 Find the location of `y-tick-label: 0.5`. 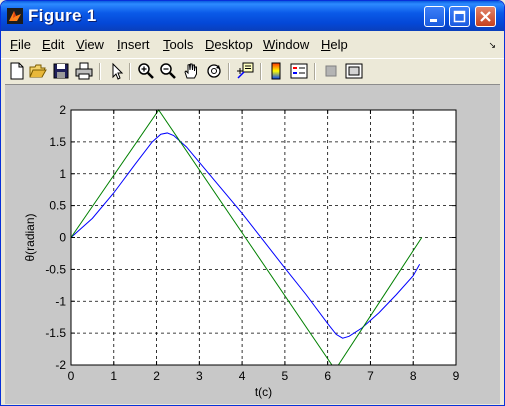

y-tick-label: 0.5 is located at coordinates (57, 206).